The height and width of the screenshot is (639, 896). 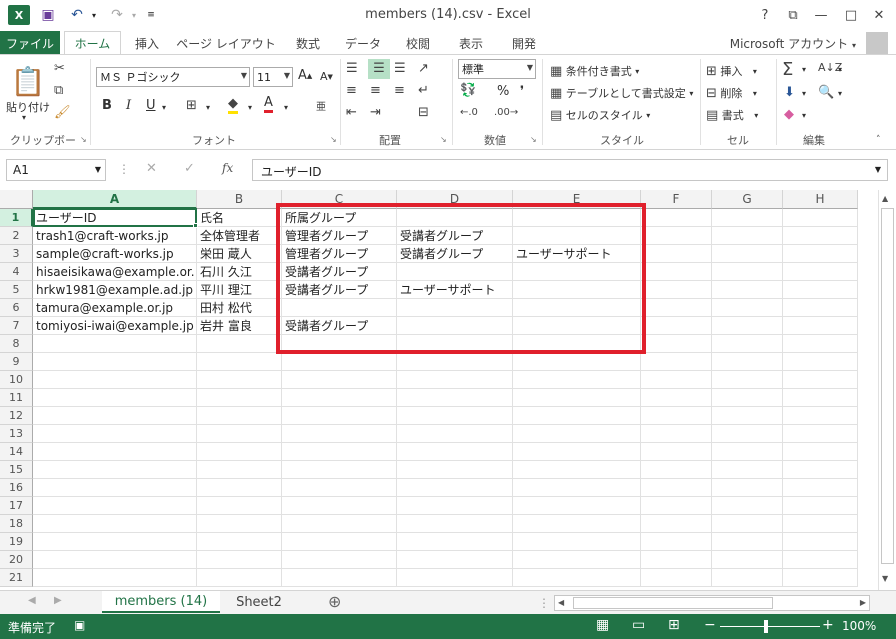 I want to click on cell-e17, so click(x=577, y=506).